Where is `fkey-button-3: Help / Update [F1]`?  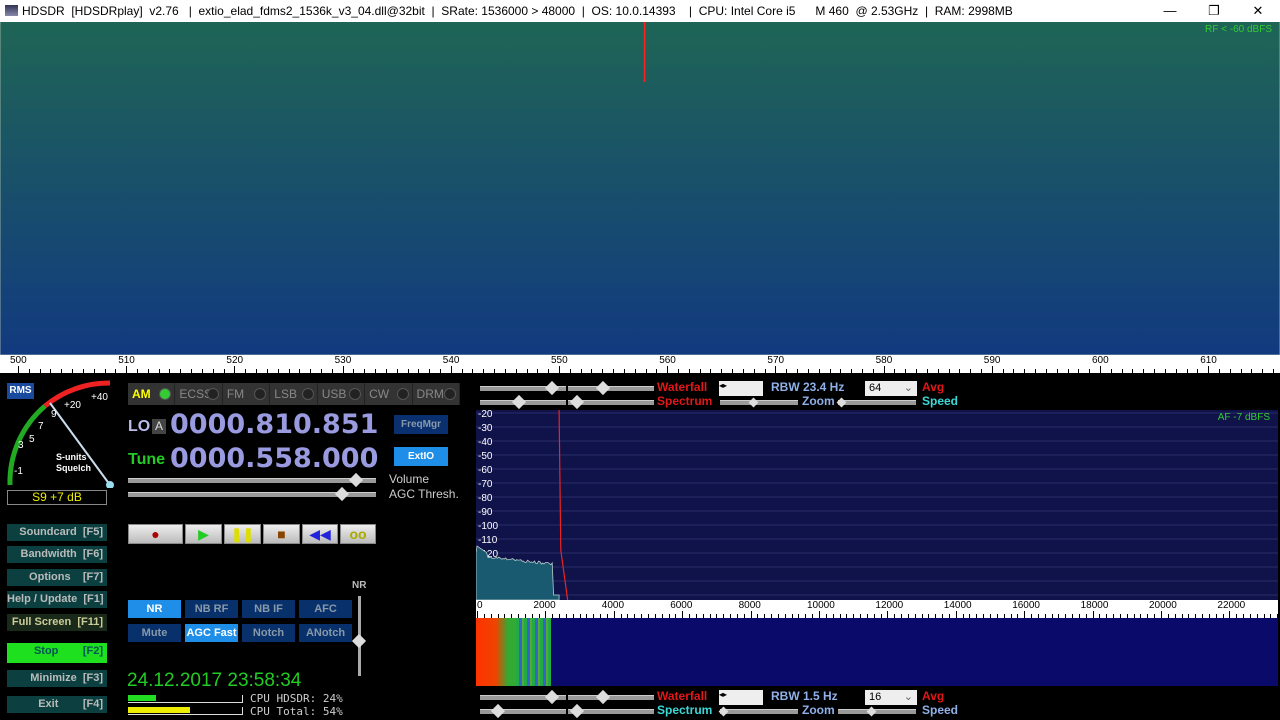 fkey-button-3: Help / Update [F1] is located at coordinates (57, 599).